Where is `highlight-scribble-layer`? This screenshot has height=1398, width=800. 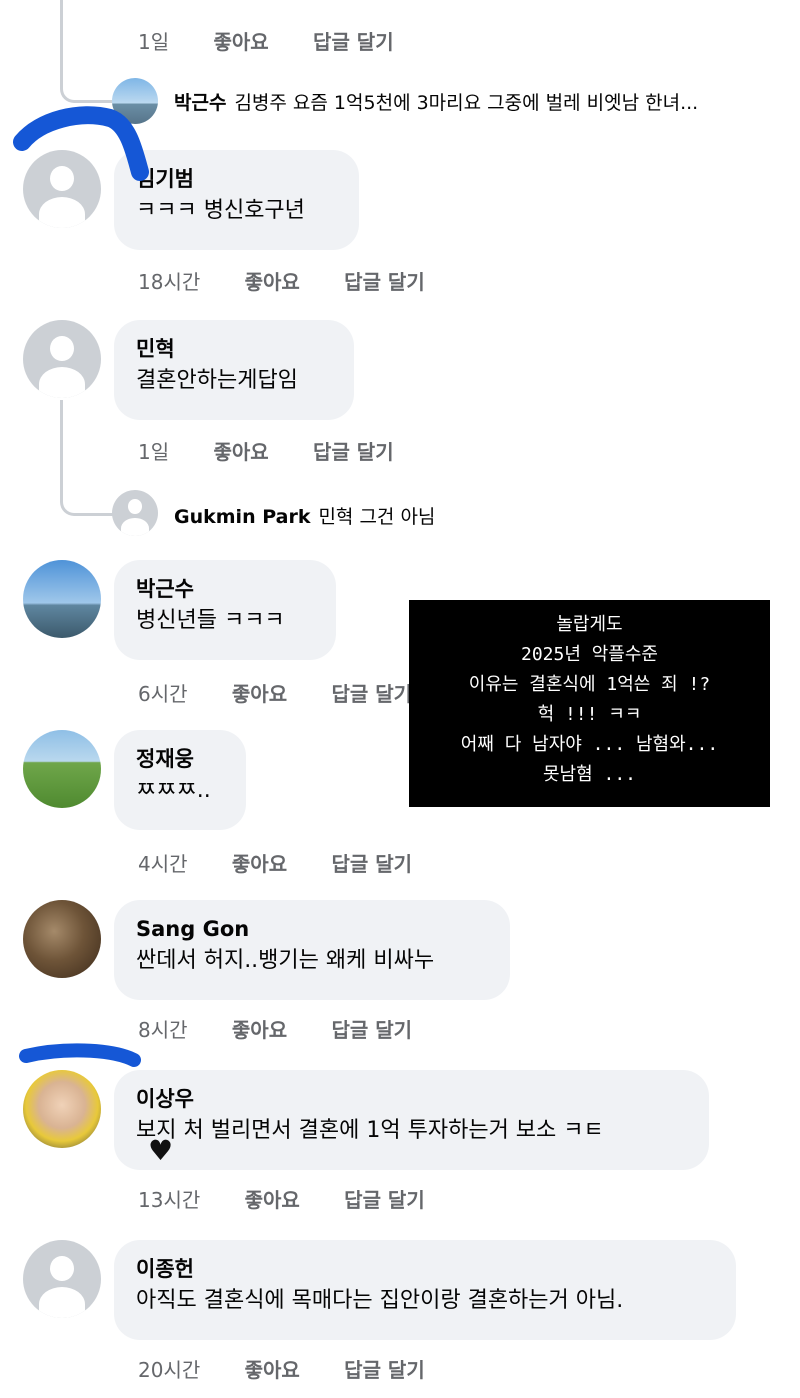 highlight-scribble-layer is located at coordinates (81, 586).